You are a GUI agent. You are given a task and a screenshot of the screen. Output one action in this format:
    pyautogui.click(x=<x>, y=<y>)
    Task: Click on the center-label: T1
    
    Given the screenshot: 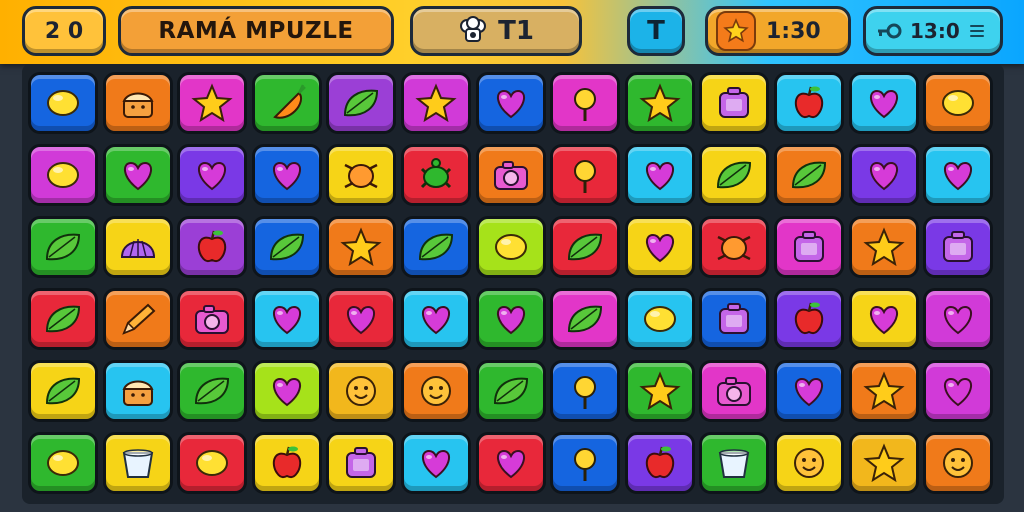 What is the action you would take?
    pyautogui.click(x=516, y=31)
    